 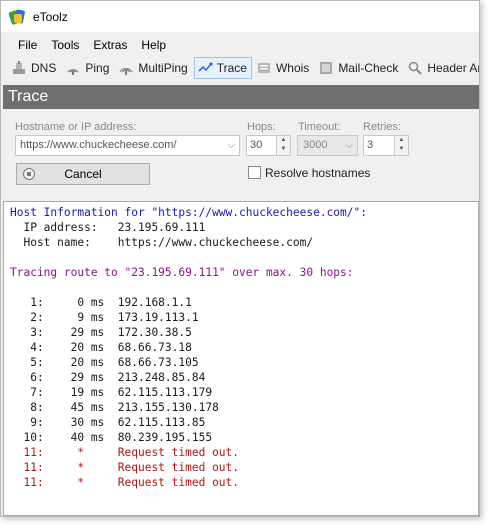 I want to click on chevron-down-icon: ⌵, so click(x=231, y=145).